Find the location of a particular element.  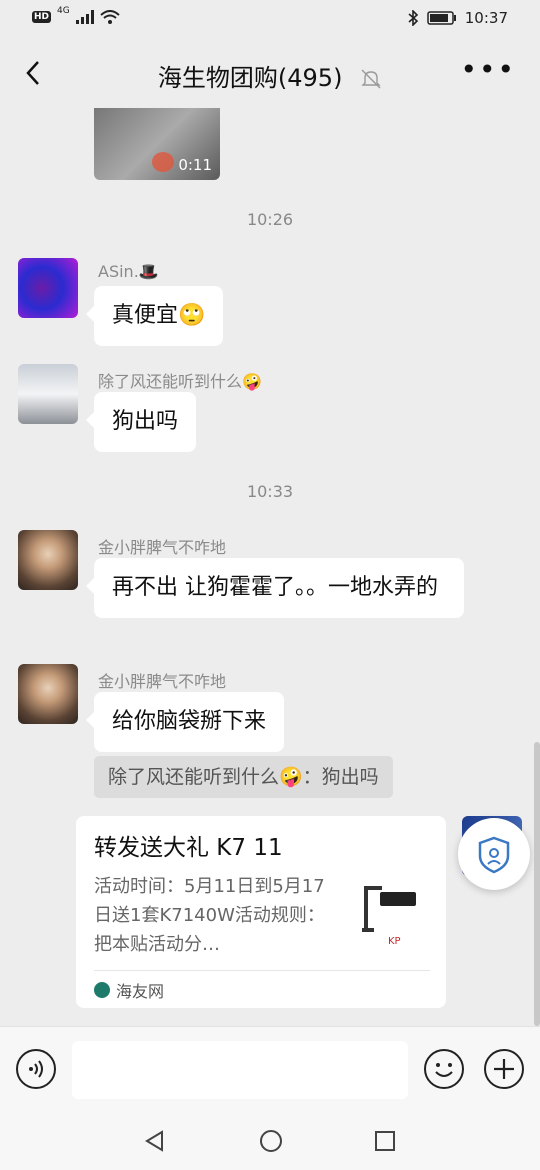

timestamp: 10:26 is located at coordinates (270, 219).